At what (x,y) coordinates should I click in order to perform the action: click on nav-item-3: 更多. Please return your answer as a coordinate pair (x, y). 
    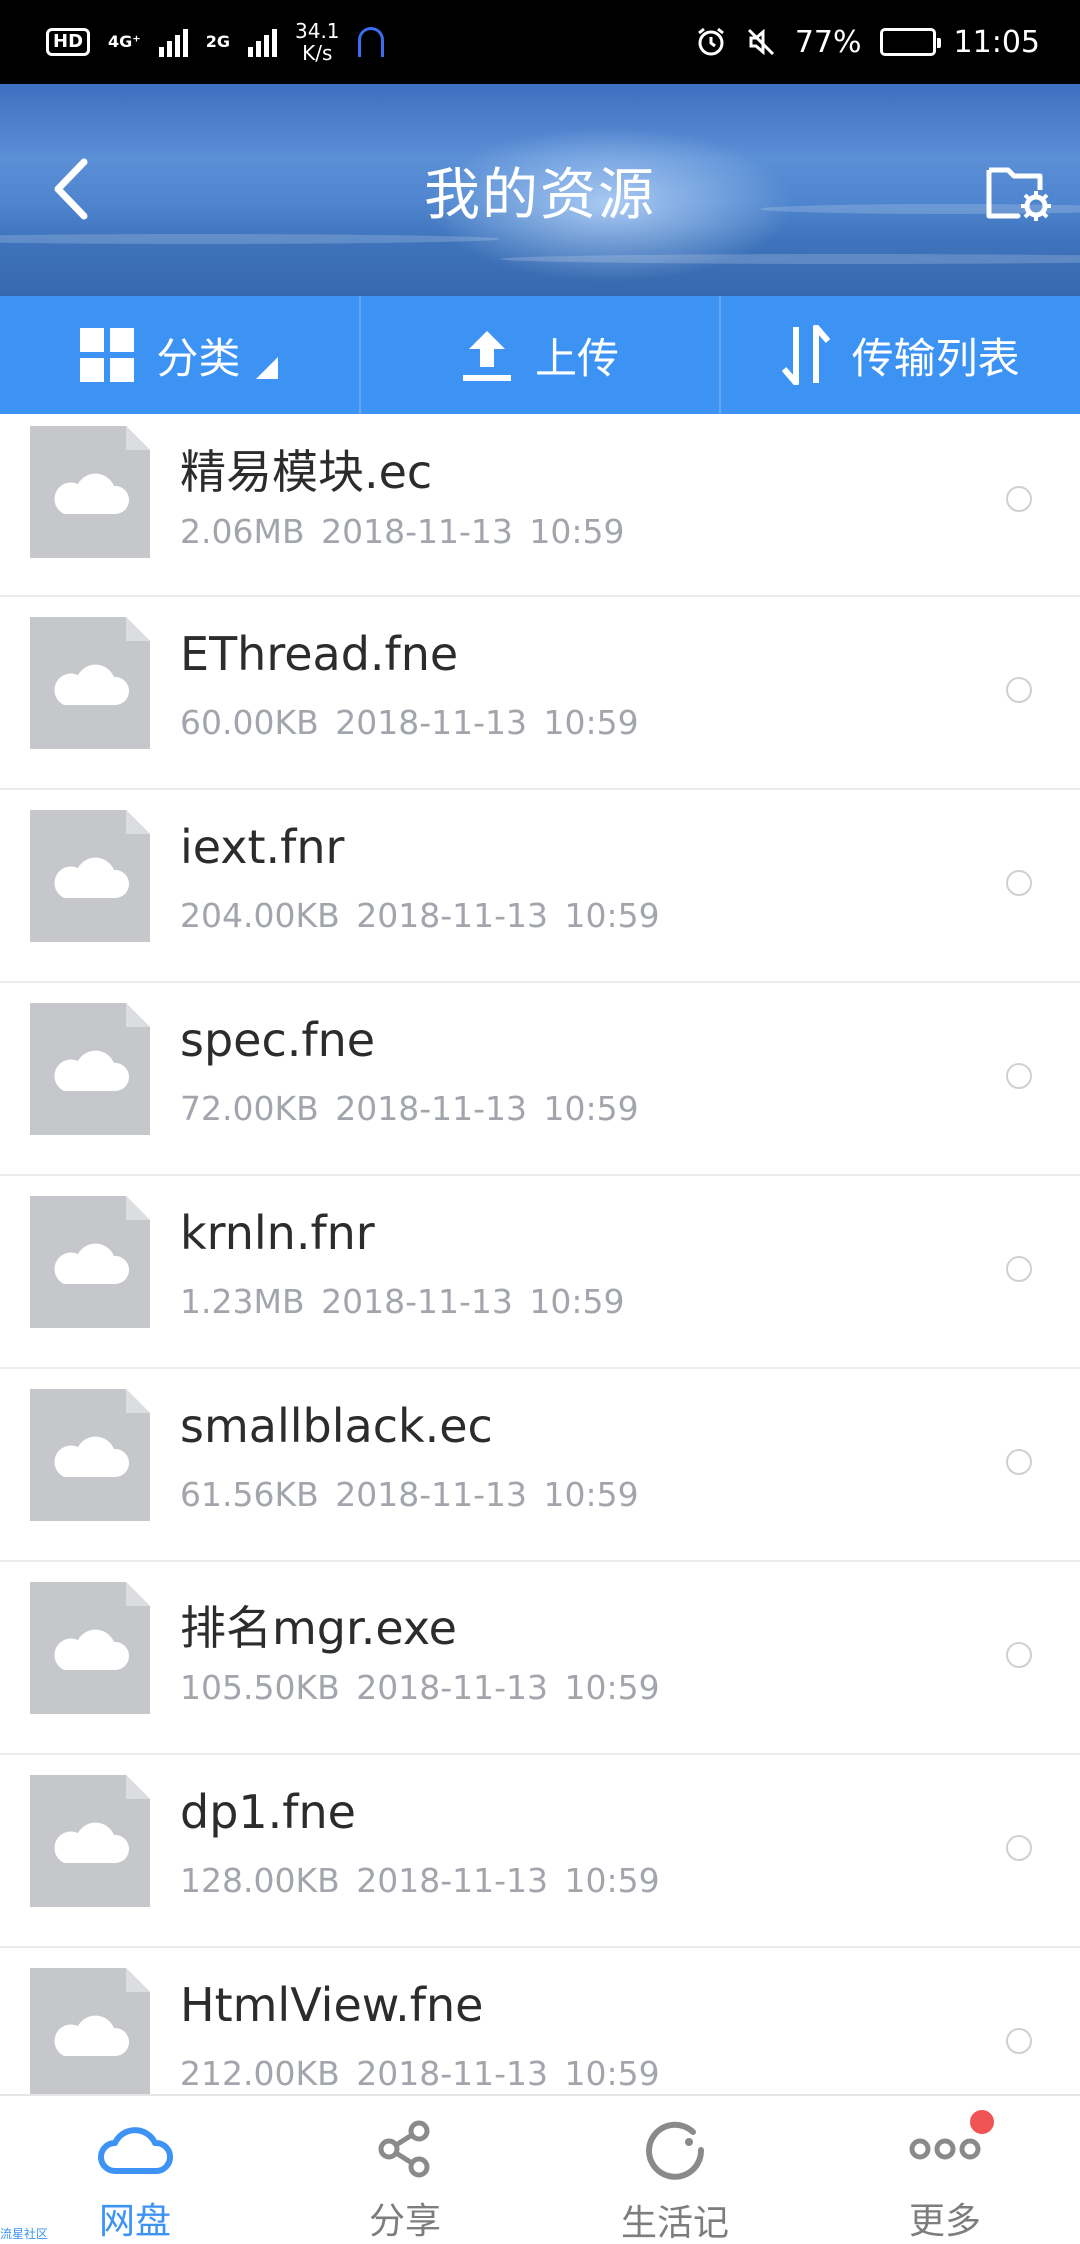
    Looking at the image, I should click on (945, 2170).